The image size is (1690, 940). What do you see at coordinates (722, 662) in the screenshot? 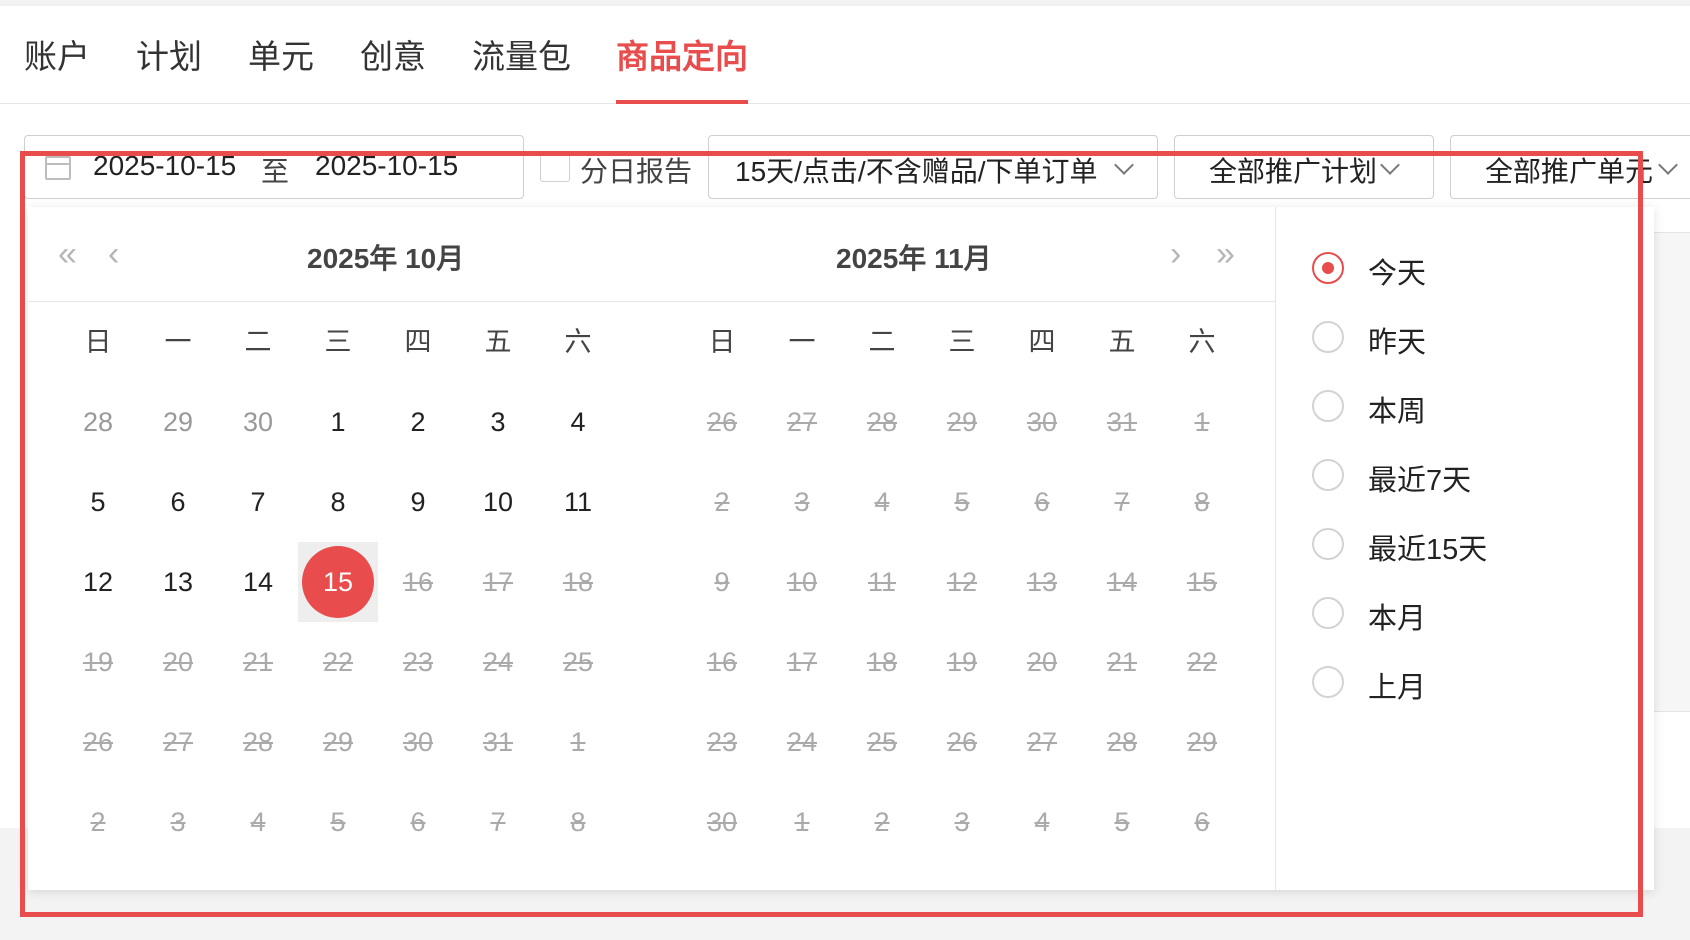
I see `calendar-day: 16` at bounding box center [722, 662].